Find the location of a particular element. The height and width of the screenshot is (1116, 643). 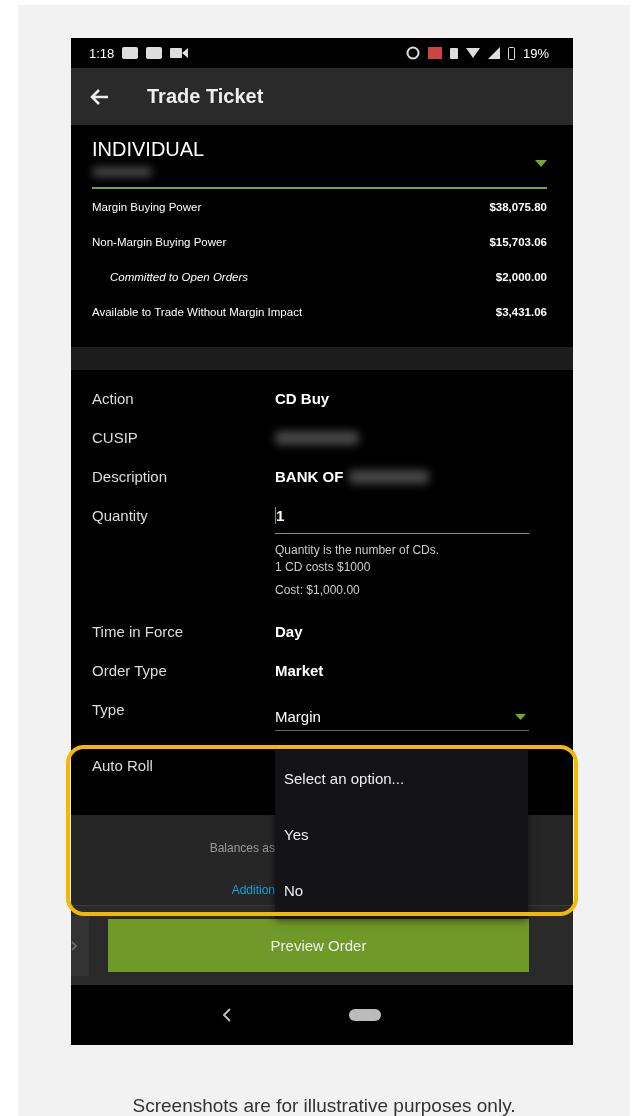

type-select: Margin is located at coordinates (402, 716).